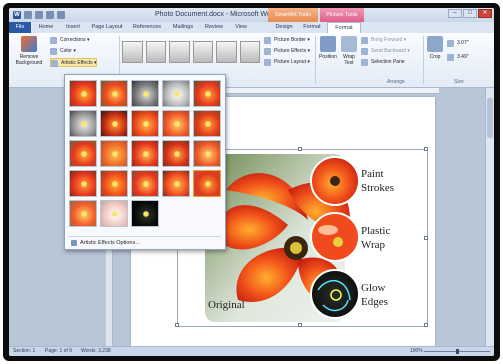 Image resolution: width=503 pixels, height=364 pixels. I want to click on label-paint-strokes-2: Strokes, so click(377, 188).